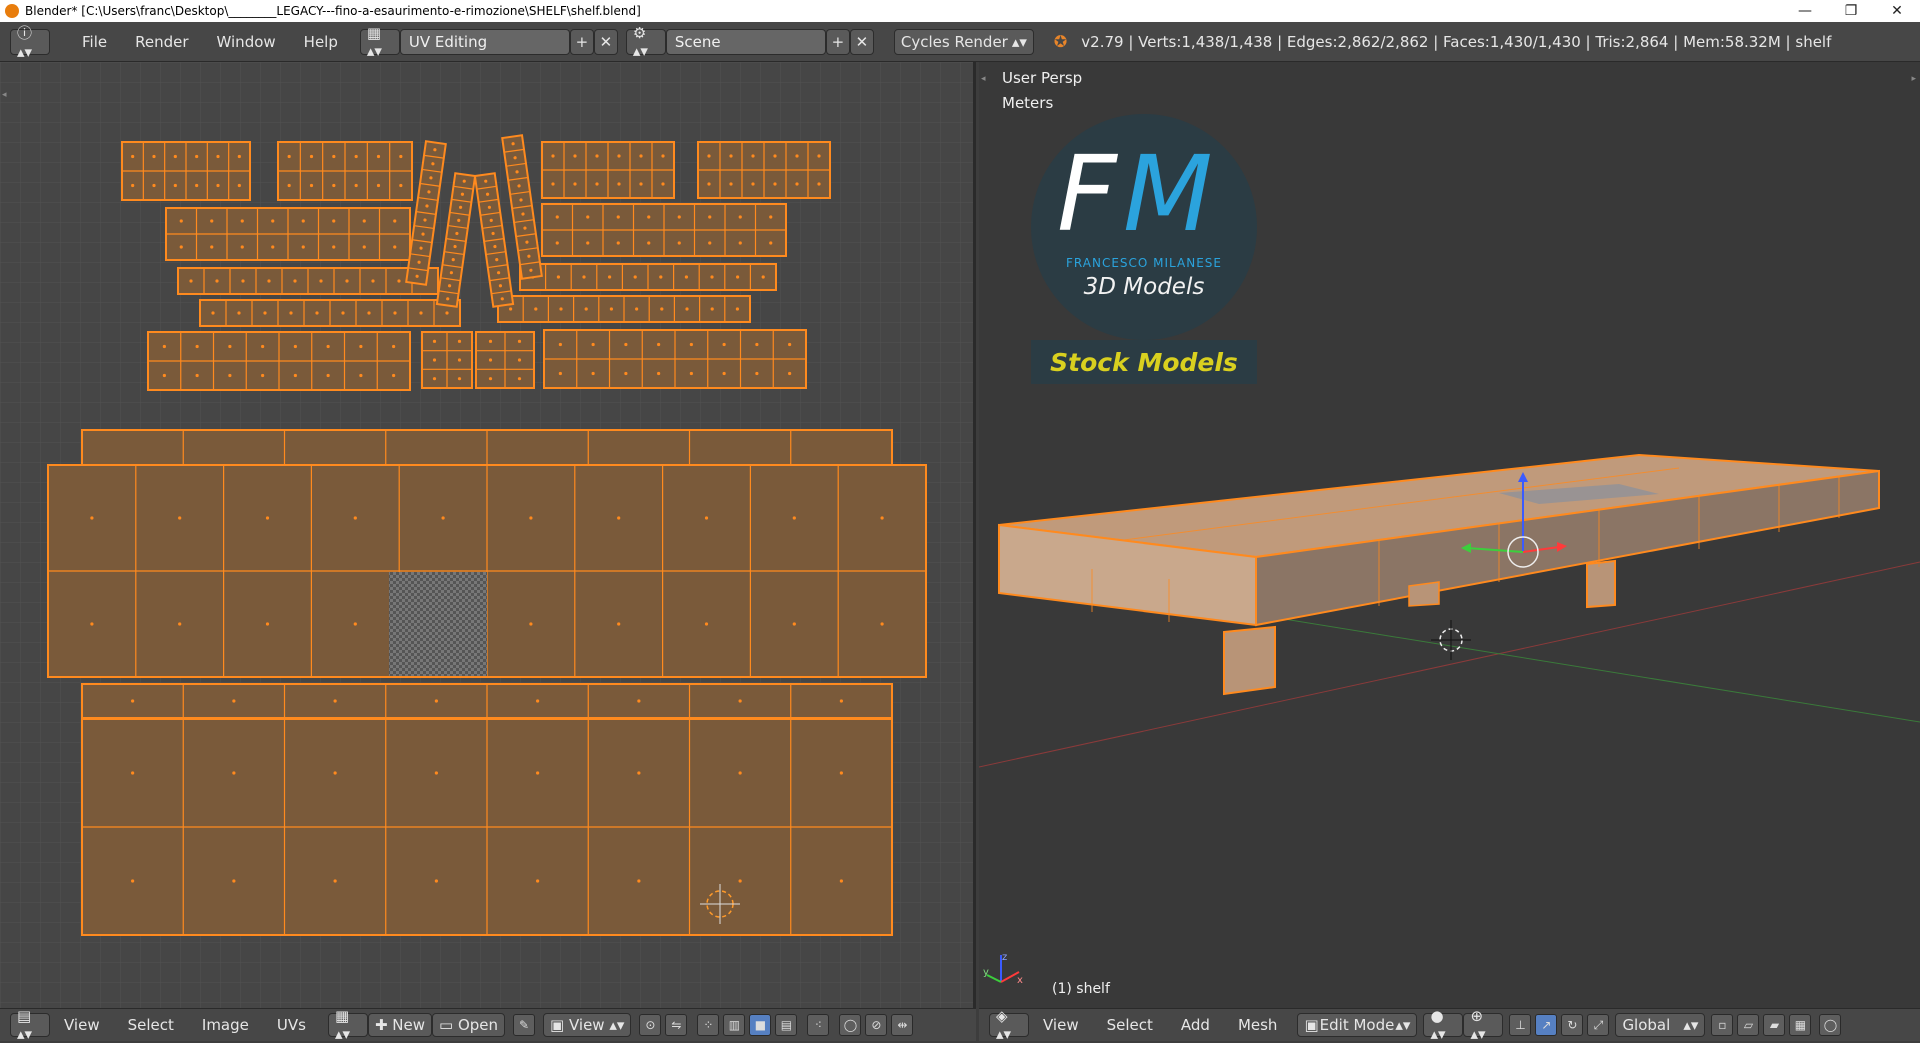 The width and height of the screenshot is (1920, 1043). Describe the element at coordinates (478, 1025) in the screenshot. I see `open-image-label: Open` at that location.